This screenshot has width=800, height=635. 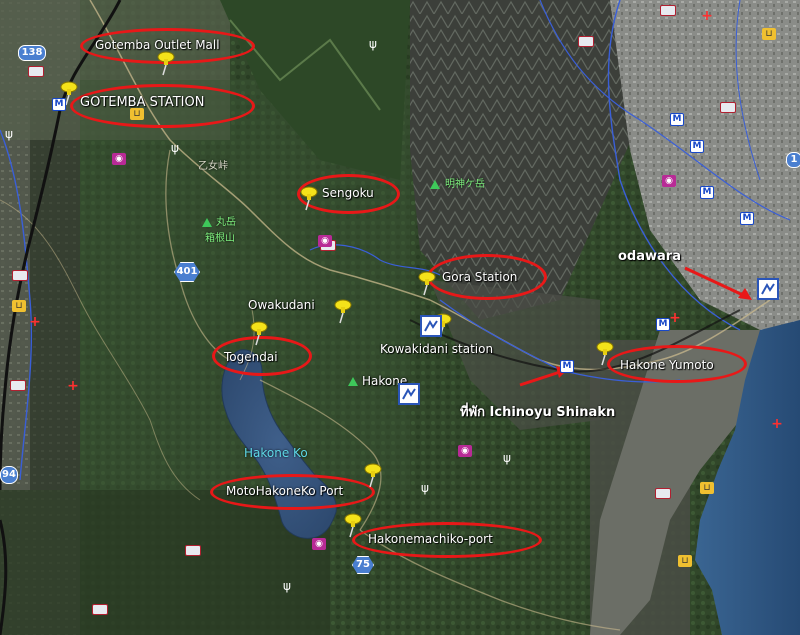 What do you see at coordinates (436, 349) in the screenshot?
I see `label-kowakidani: Kowakidani station` at bounding box center [436, 349].